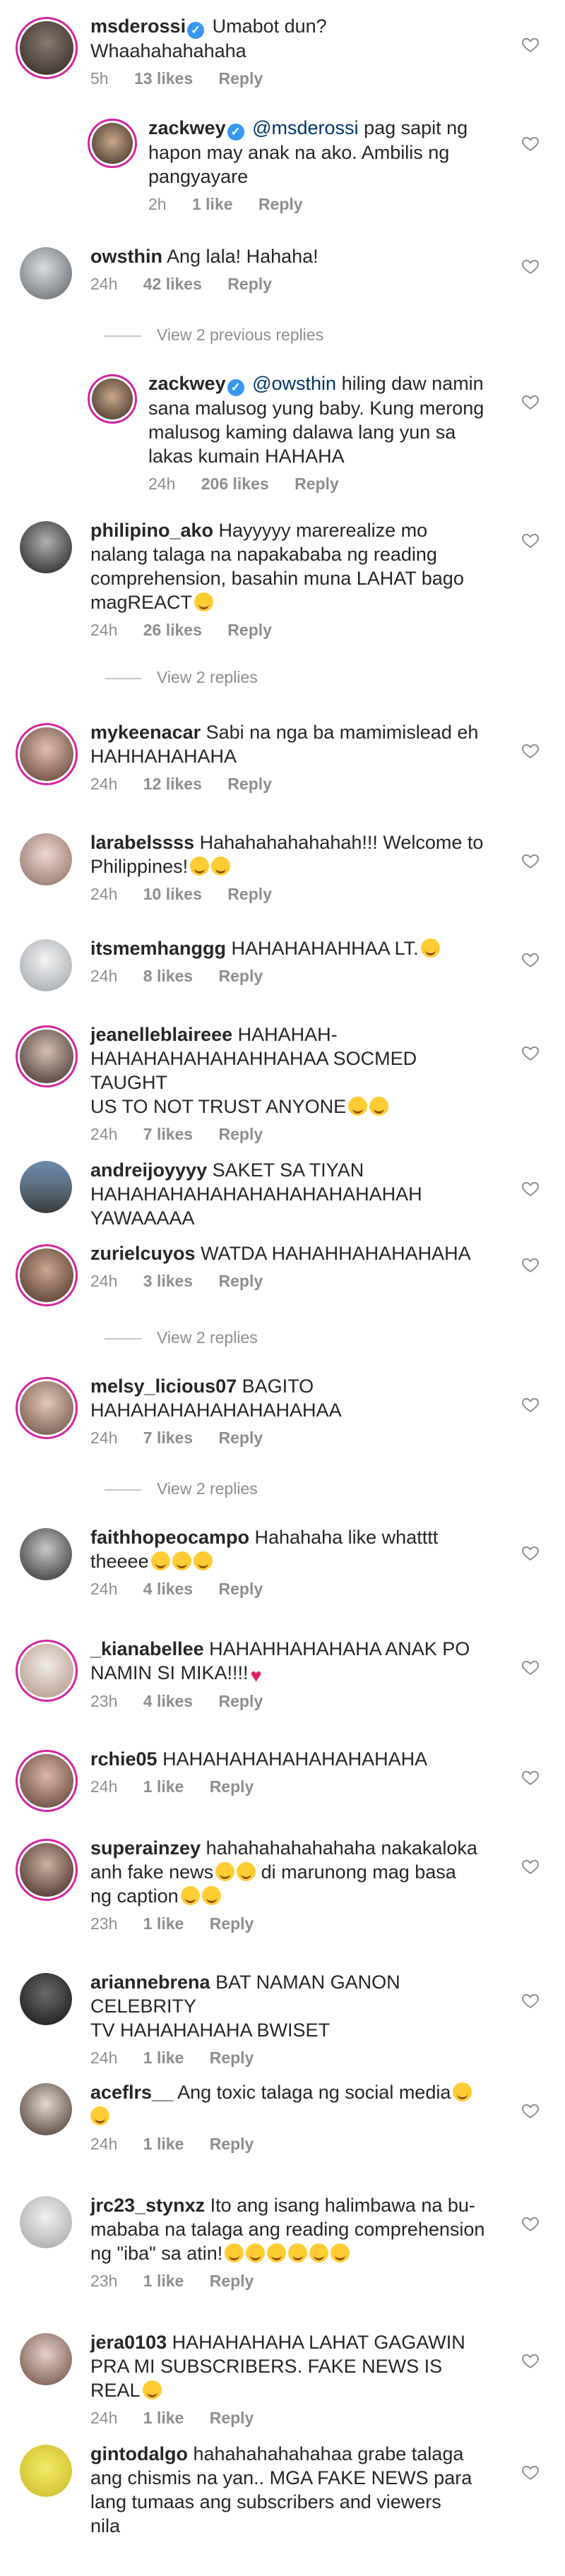 Image resolution: width=565 pixels, height=2576 pixels. I want to click on likes-count: 13 likes, so click(163, 78).